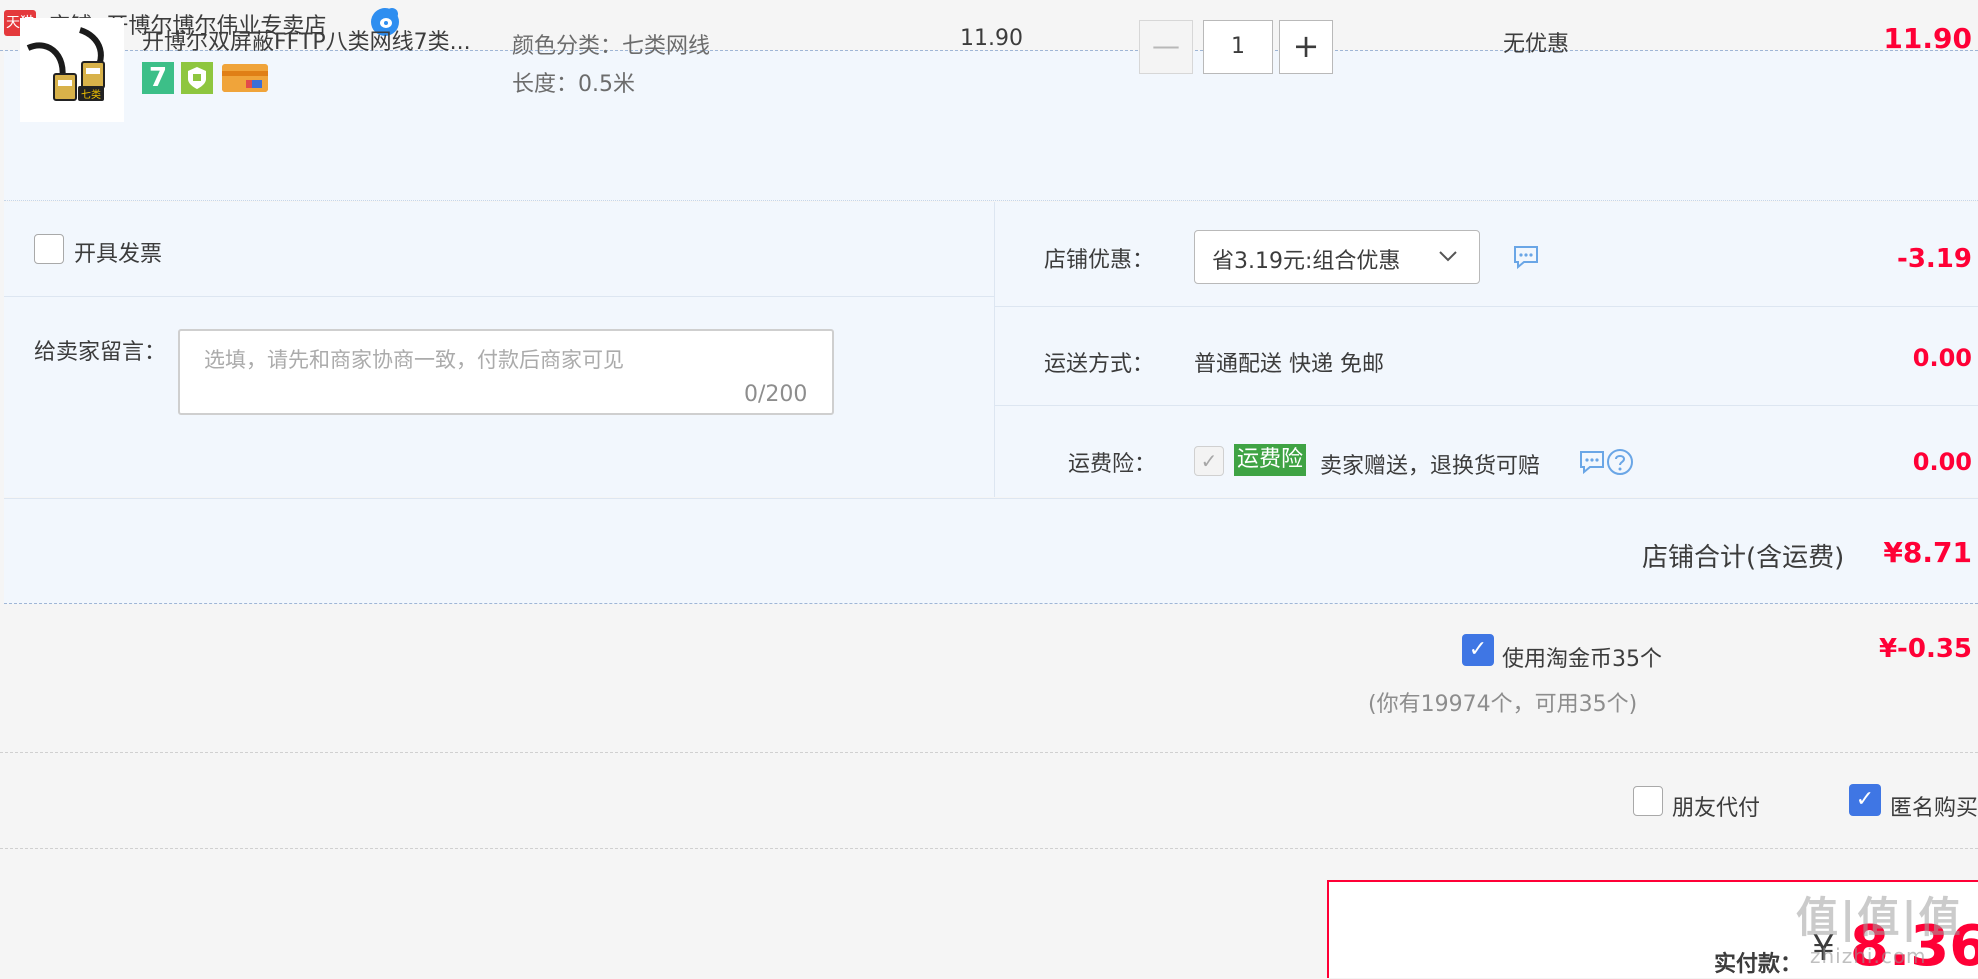  What do you see at coordinates (776, 394) in the screenshot?
I see `message-char-count: 0/200` at bounding box center [776, 394].